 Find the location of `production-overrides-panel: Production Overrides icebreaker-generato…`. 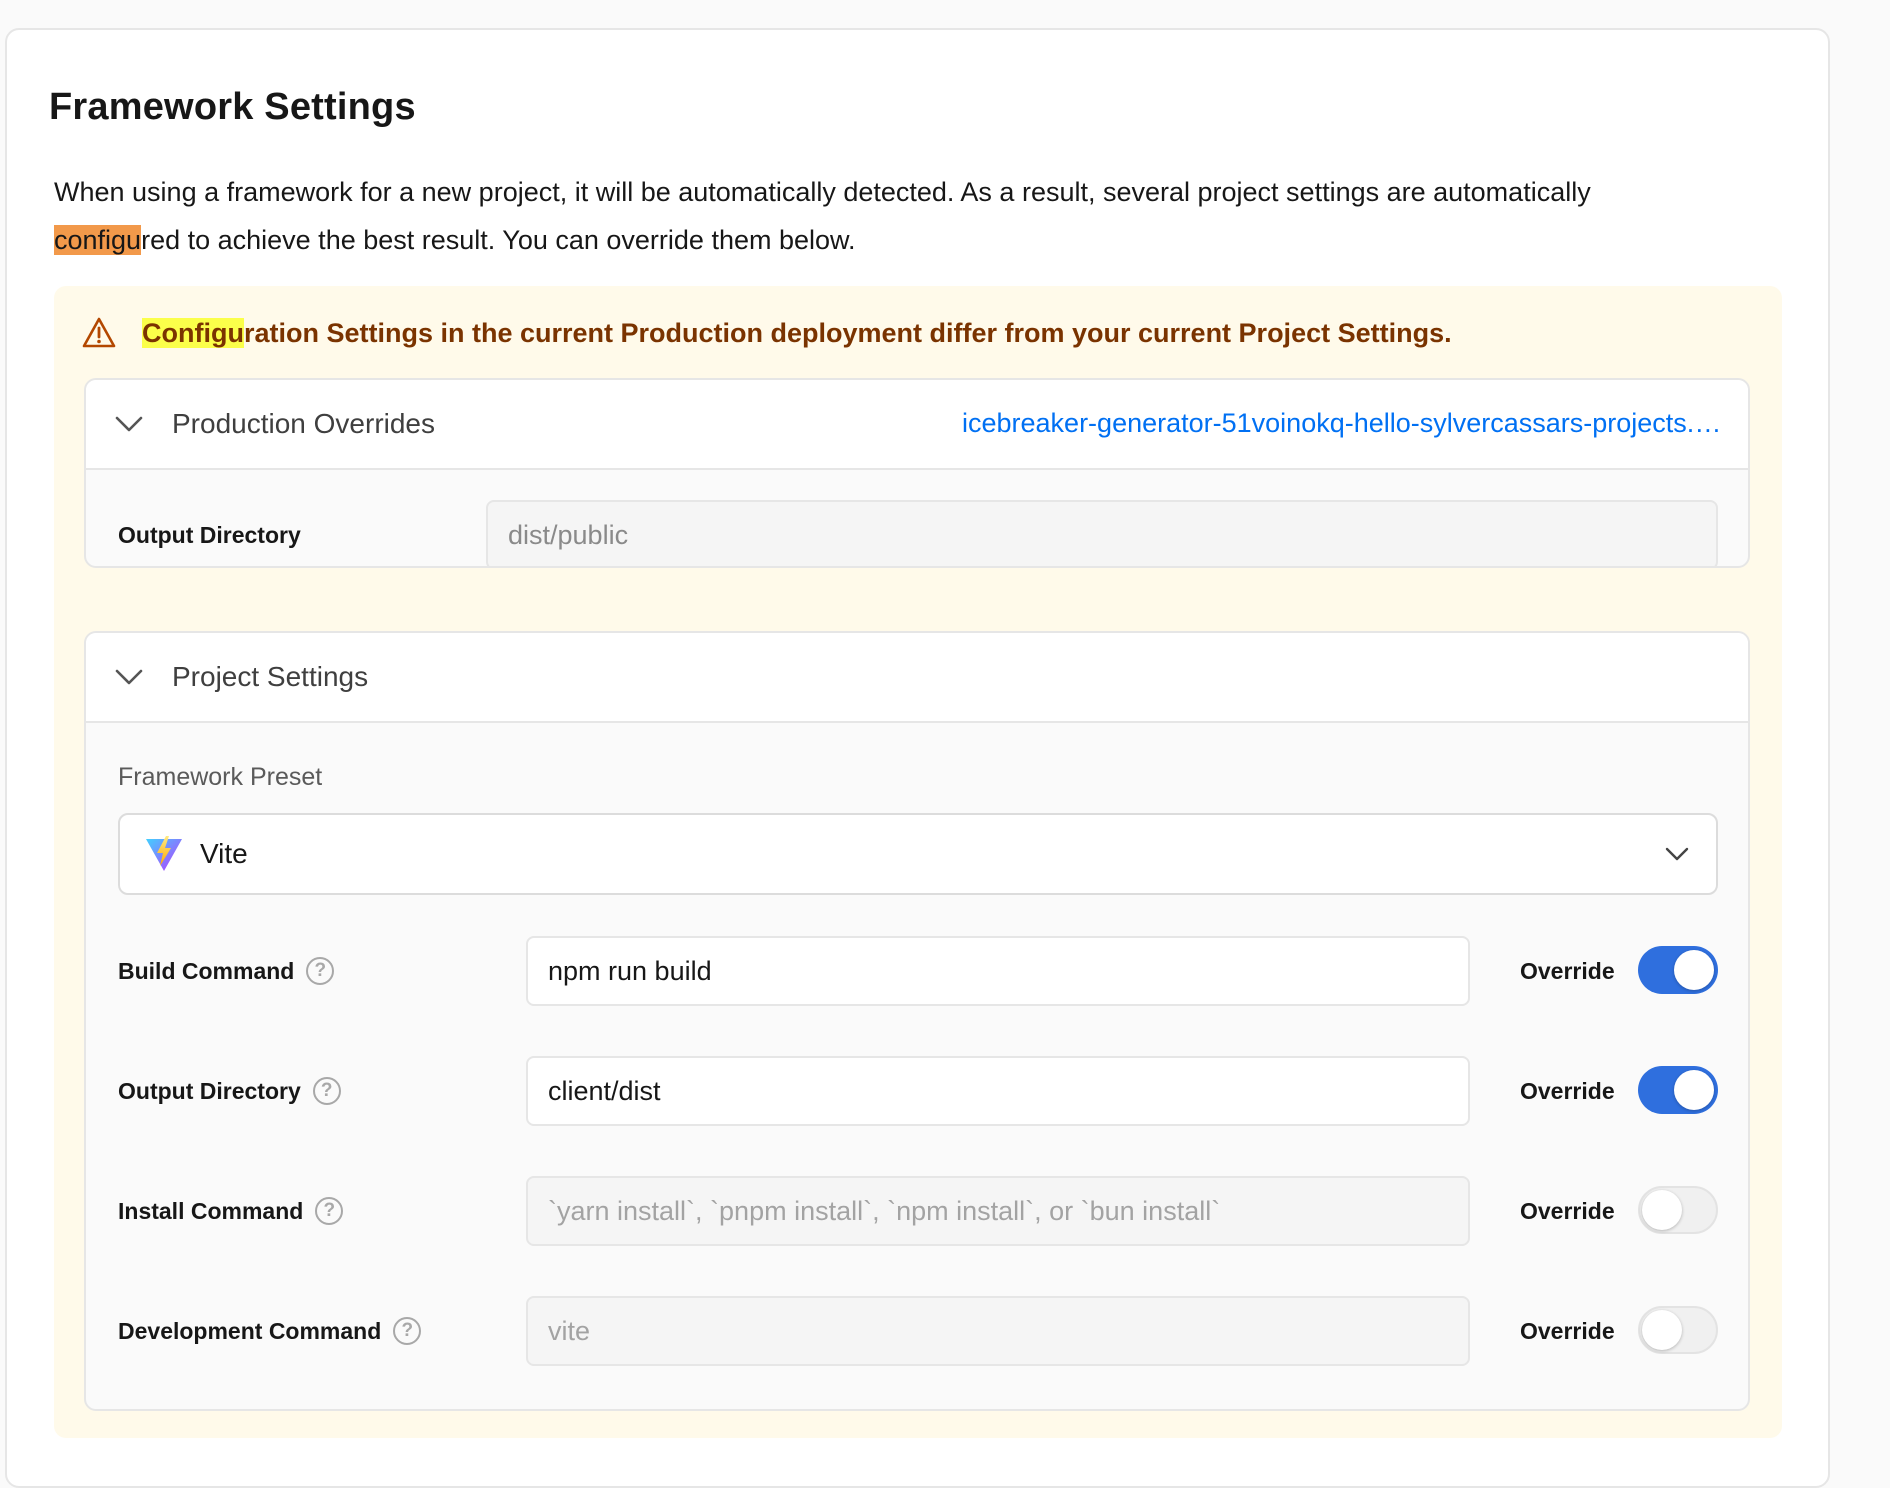

production-overrides-panel: Production Overrides icebreaker-generato… is located at coordinates (917, 473).